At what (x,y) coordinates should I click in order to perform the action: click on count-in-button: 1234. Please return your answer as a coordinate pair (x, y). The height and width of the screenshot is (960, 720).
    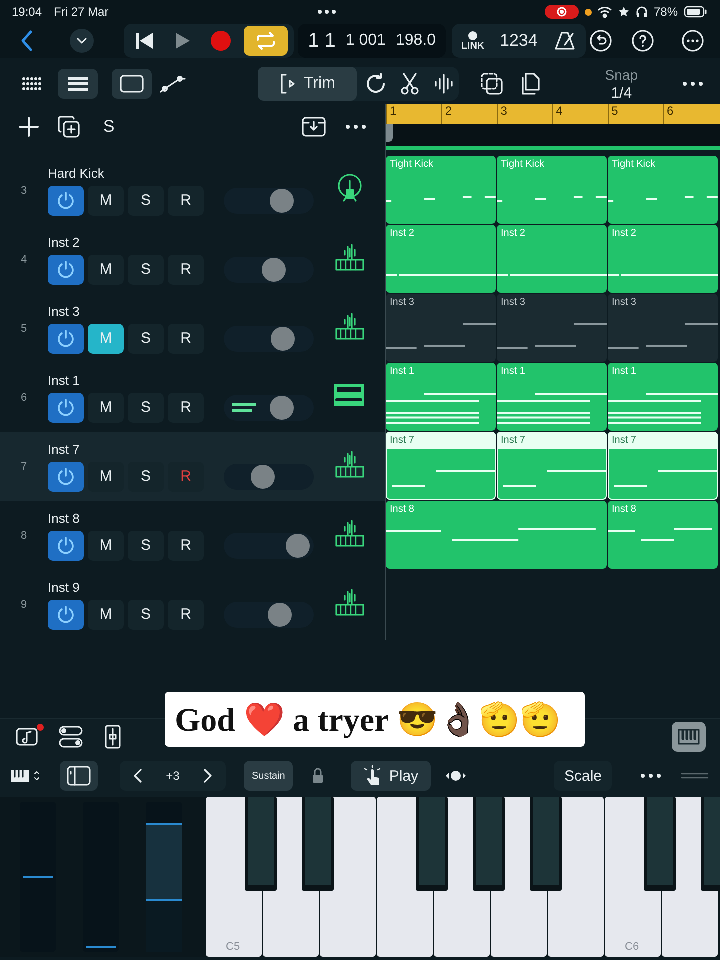
    Looking at the image, I should click on (519, 41).